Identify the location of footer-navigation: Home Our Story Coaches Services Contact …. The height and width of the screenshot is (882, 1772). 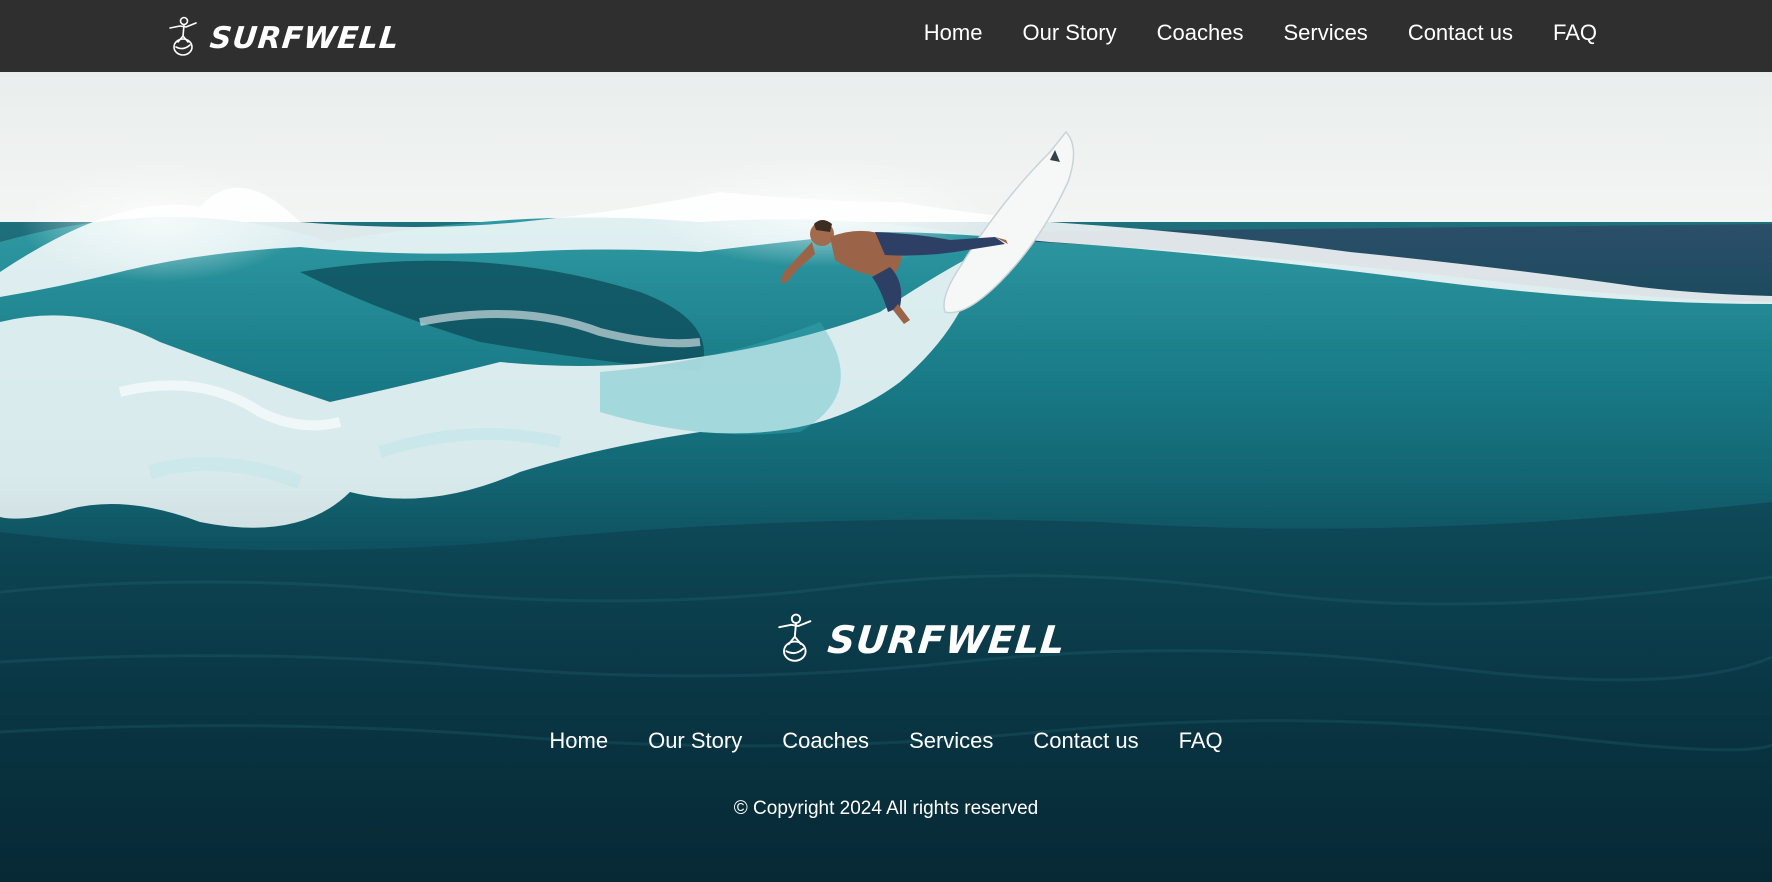
(886, 741).